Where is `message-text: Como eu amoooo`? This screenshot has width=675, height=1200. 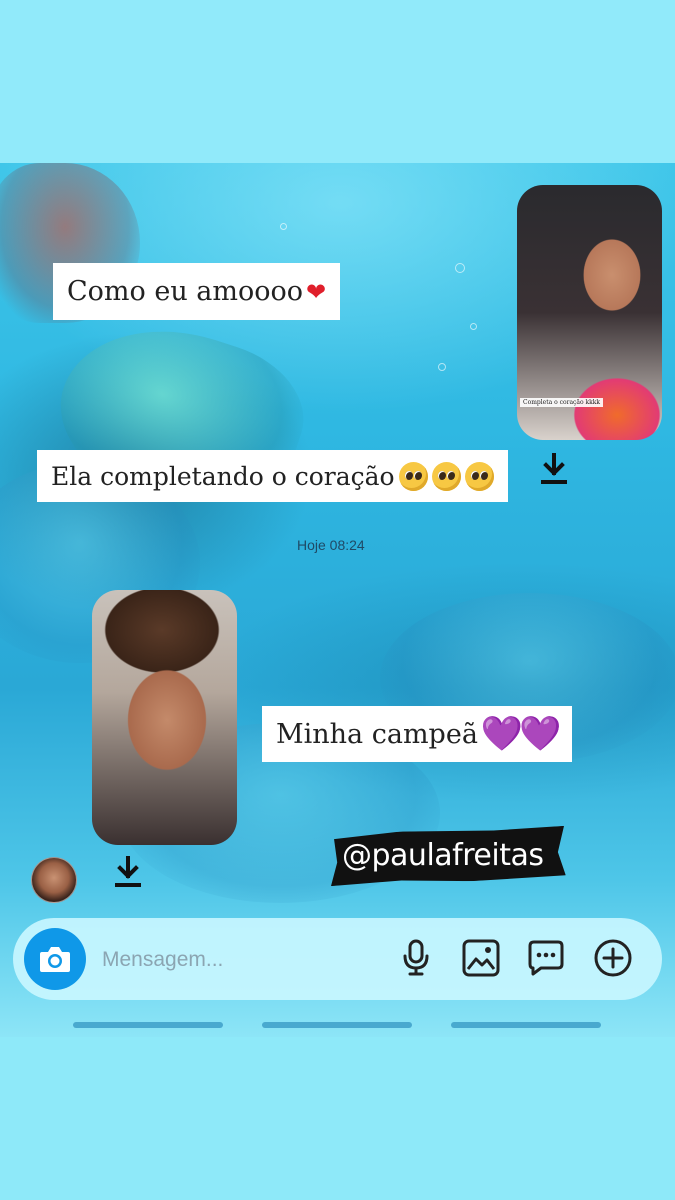 message-text: Como eu amoooo is located at coordinates (185, 291).